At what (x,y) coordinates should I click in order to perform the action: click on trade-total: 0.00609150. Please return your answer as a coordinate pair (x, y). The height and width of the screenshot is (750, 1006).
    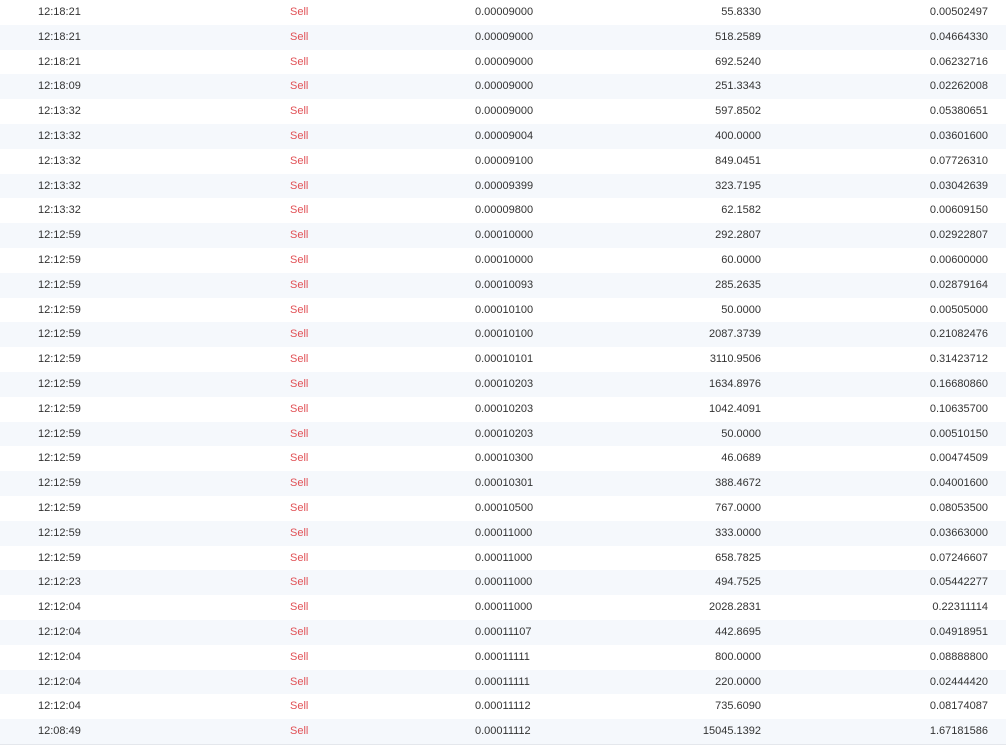
    Looking at the image, I should click on (958, 210).